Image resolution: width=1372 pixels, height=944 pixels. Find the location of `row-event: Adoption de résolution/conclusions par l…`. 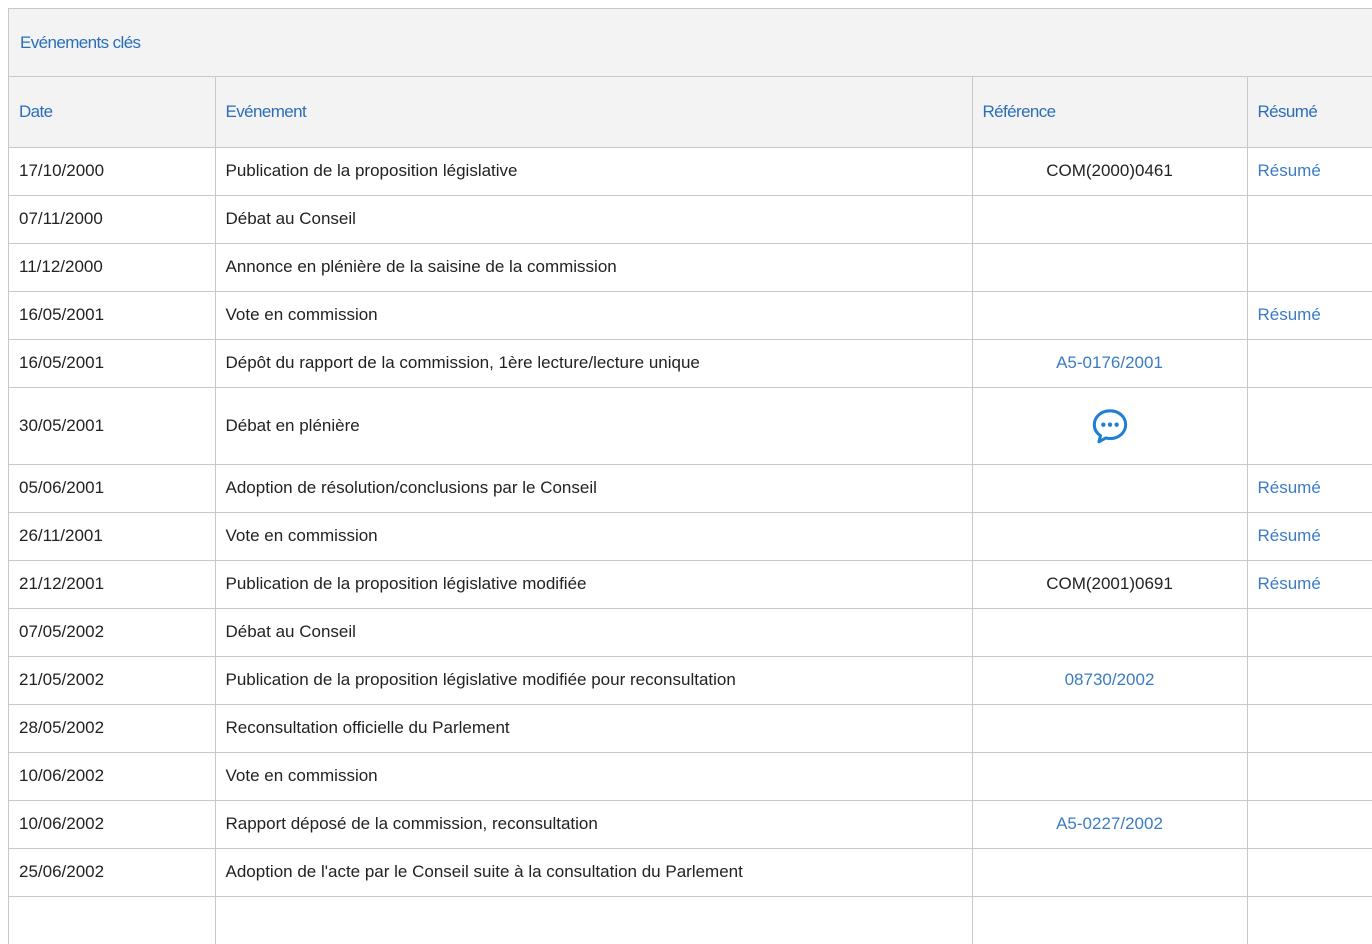

row-event: Adoption de résolution/conclusions par l… is located at coordinates (594, 488).